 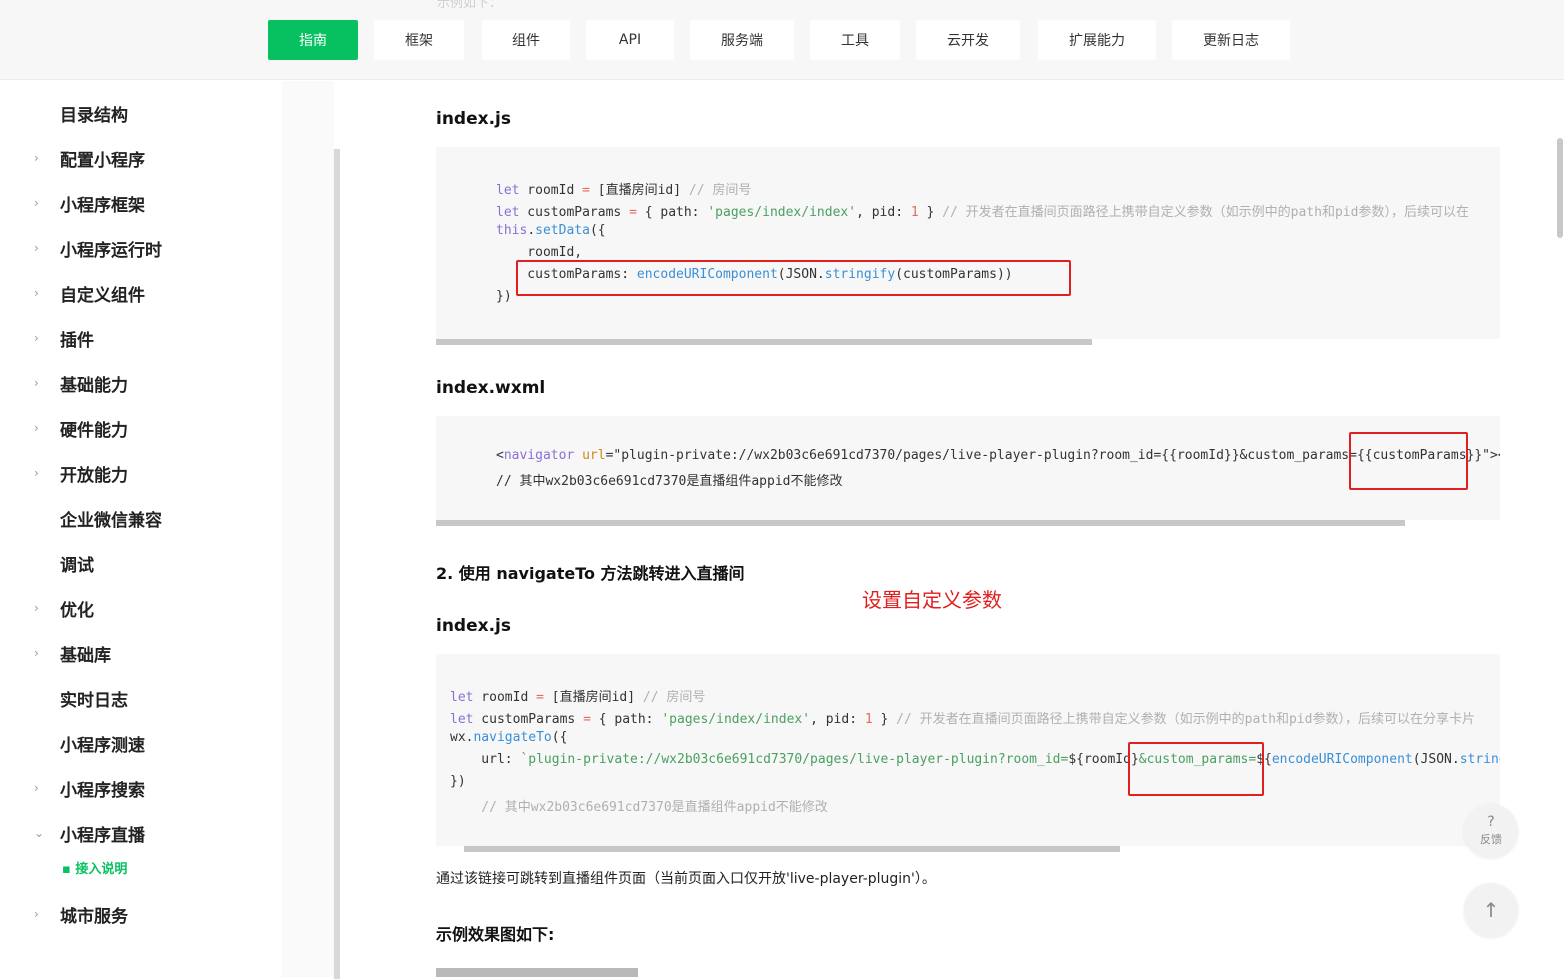 I want to click on heading-index-js: index.js, so click(x=473, y=119).